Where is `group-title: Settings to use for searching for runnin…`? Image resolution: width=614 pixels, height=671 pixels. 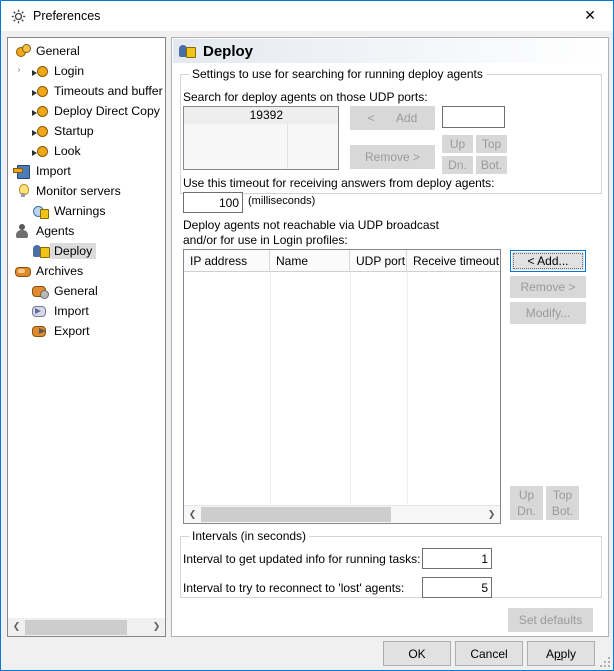 group-title: Settings to use for searching for runnin… is located at coordinates (337, 74).